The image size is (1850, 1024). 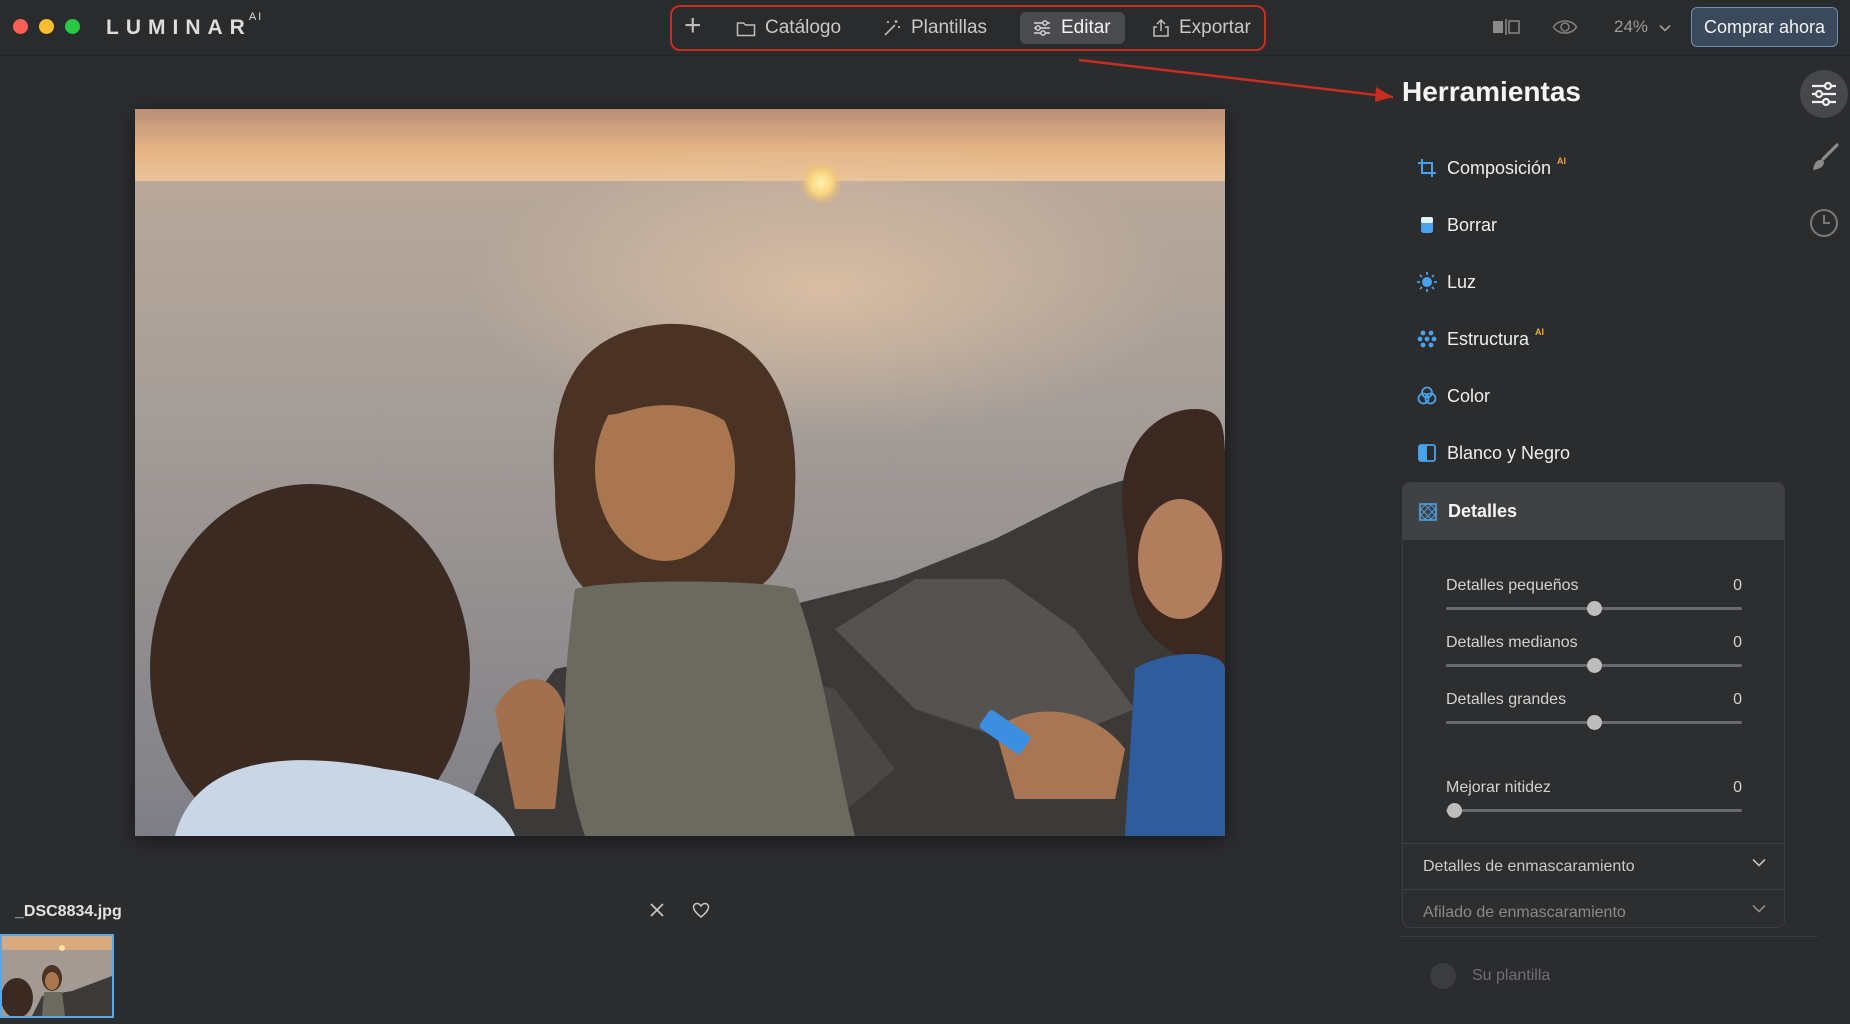 I want to click on tab-catalog: Catálogo, so click(x=788, y=28).